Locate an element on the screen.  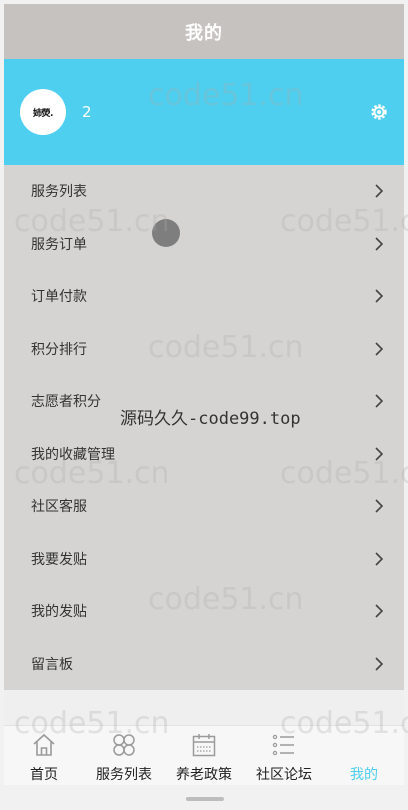
tab-community-forum: 社区论坛 is located at coordinates (284, 755).